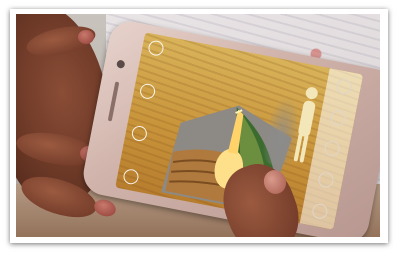 Image resolution: width=398 pixels, height=253 pixels. What do you see at coordinates (113, 101) in the screenshot?
I see `phone-speaker` at bounding box center [113, 101].